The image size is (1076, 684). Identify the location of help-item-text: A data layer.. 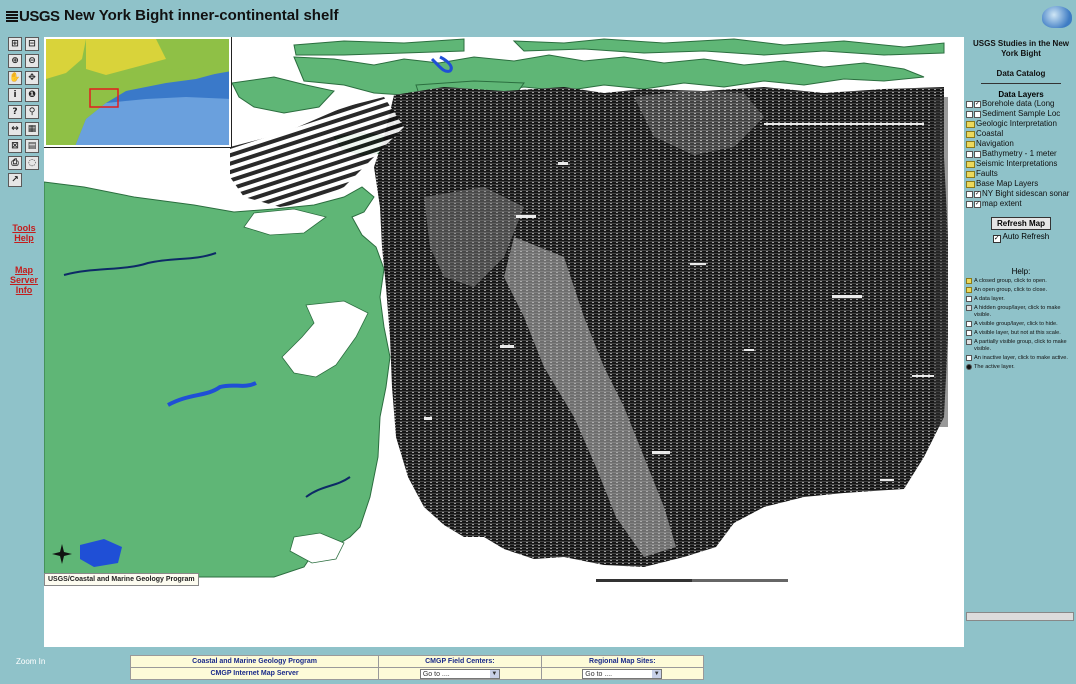
(989, 299).